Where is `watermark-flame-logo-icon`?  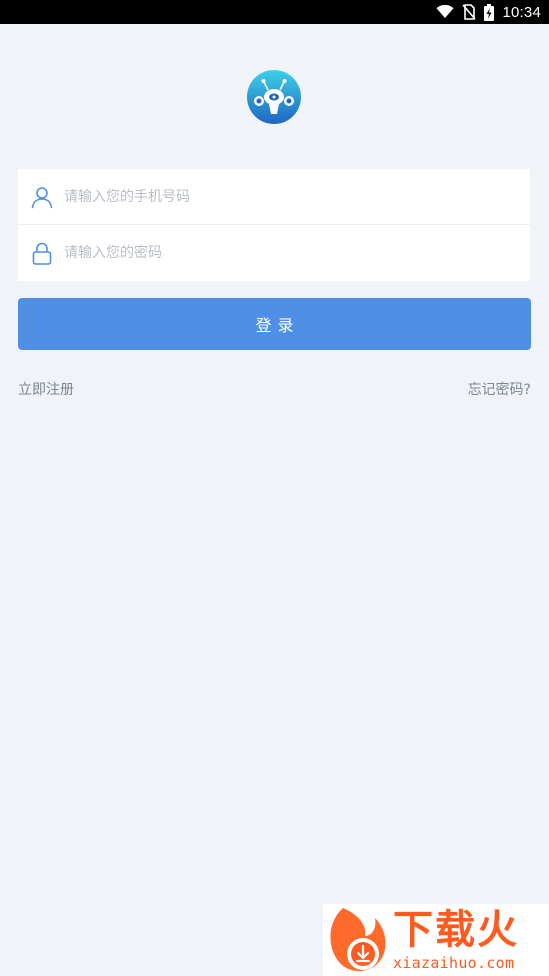
watermark-flame-logo-icon is located at coordinates (358, 939).